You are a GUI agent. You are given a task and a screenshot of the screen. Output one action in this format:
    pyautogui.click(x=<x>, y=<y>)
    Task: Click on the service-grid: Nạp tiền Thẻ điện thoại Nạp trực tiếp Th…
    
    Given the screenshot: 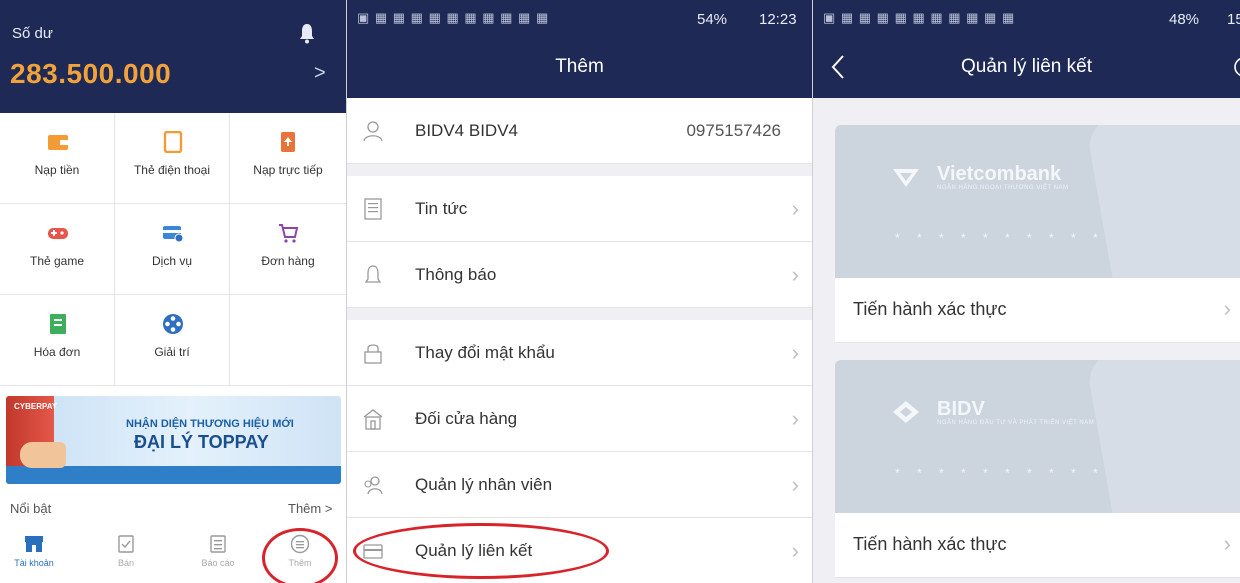 What is the action you would take?
    pyautogui.click(x=173, y=250)
    